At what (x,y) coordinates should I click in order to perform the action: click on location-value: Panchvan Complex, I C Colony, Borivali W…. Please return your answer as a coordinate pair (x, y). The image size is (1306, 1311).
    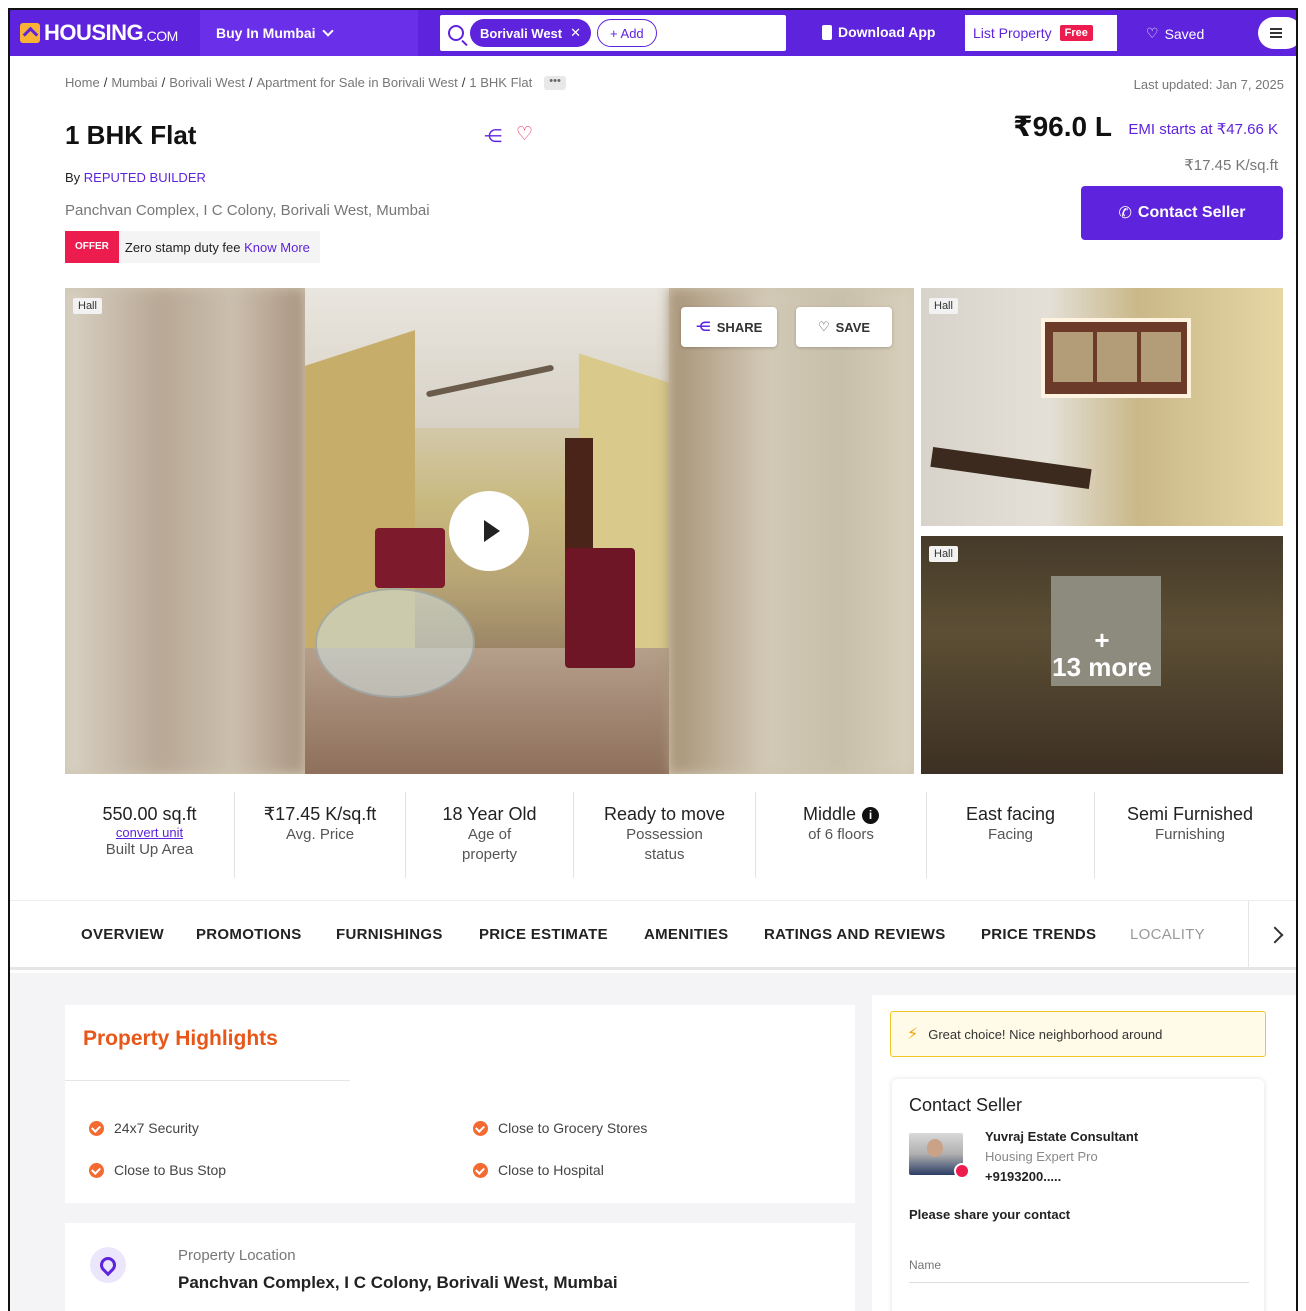
    Looking at the image, I should click on (398, 1282).